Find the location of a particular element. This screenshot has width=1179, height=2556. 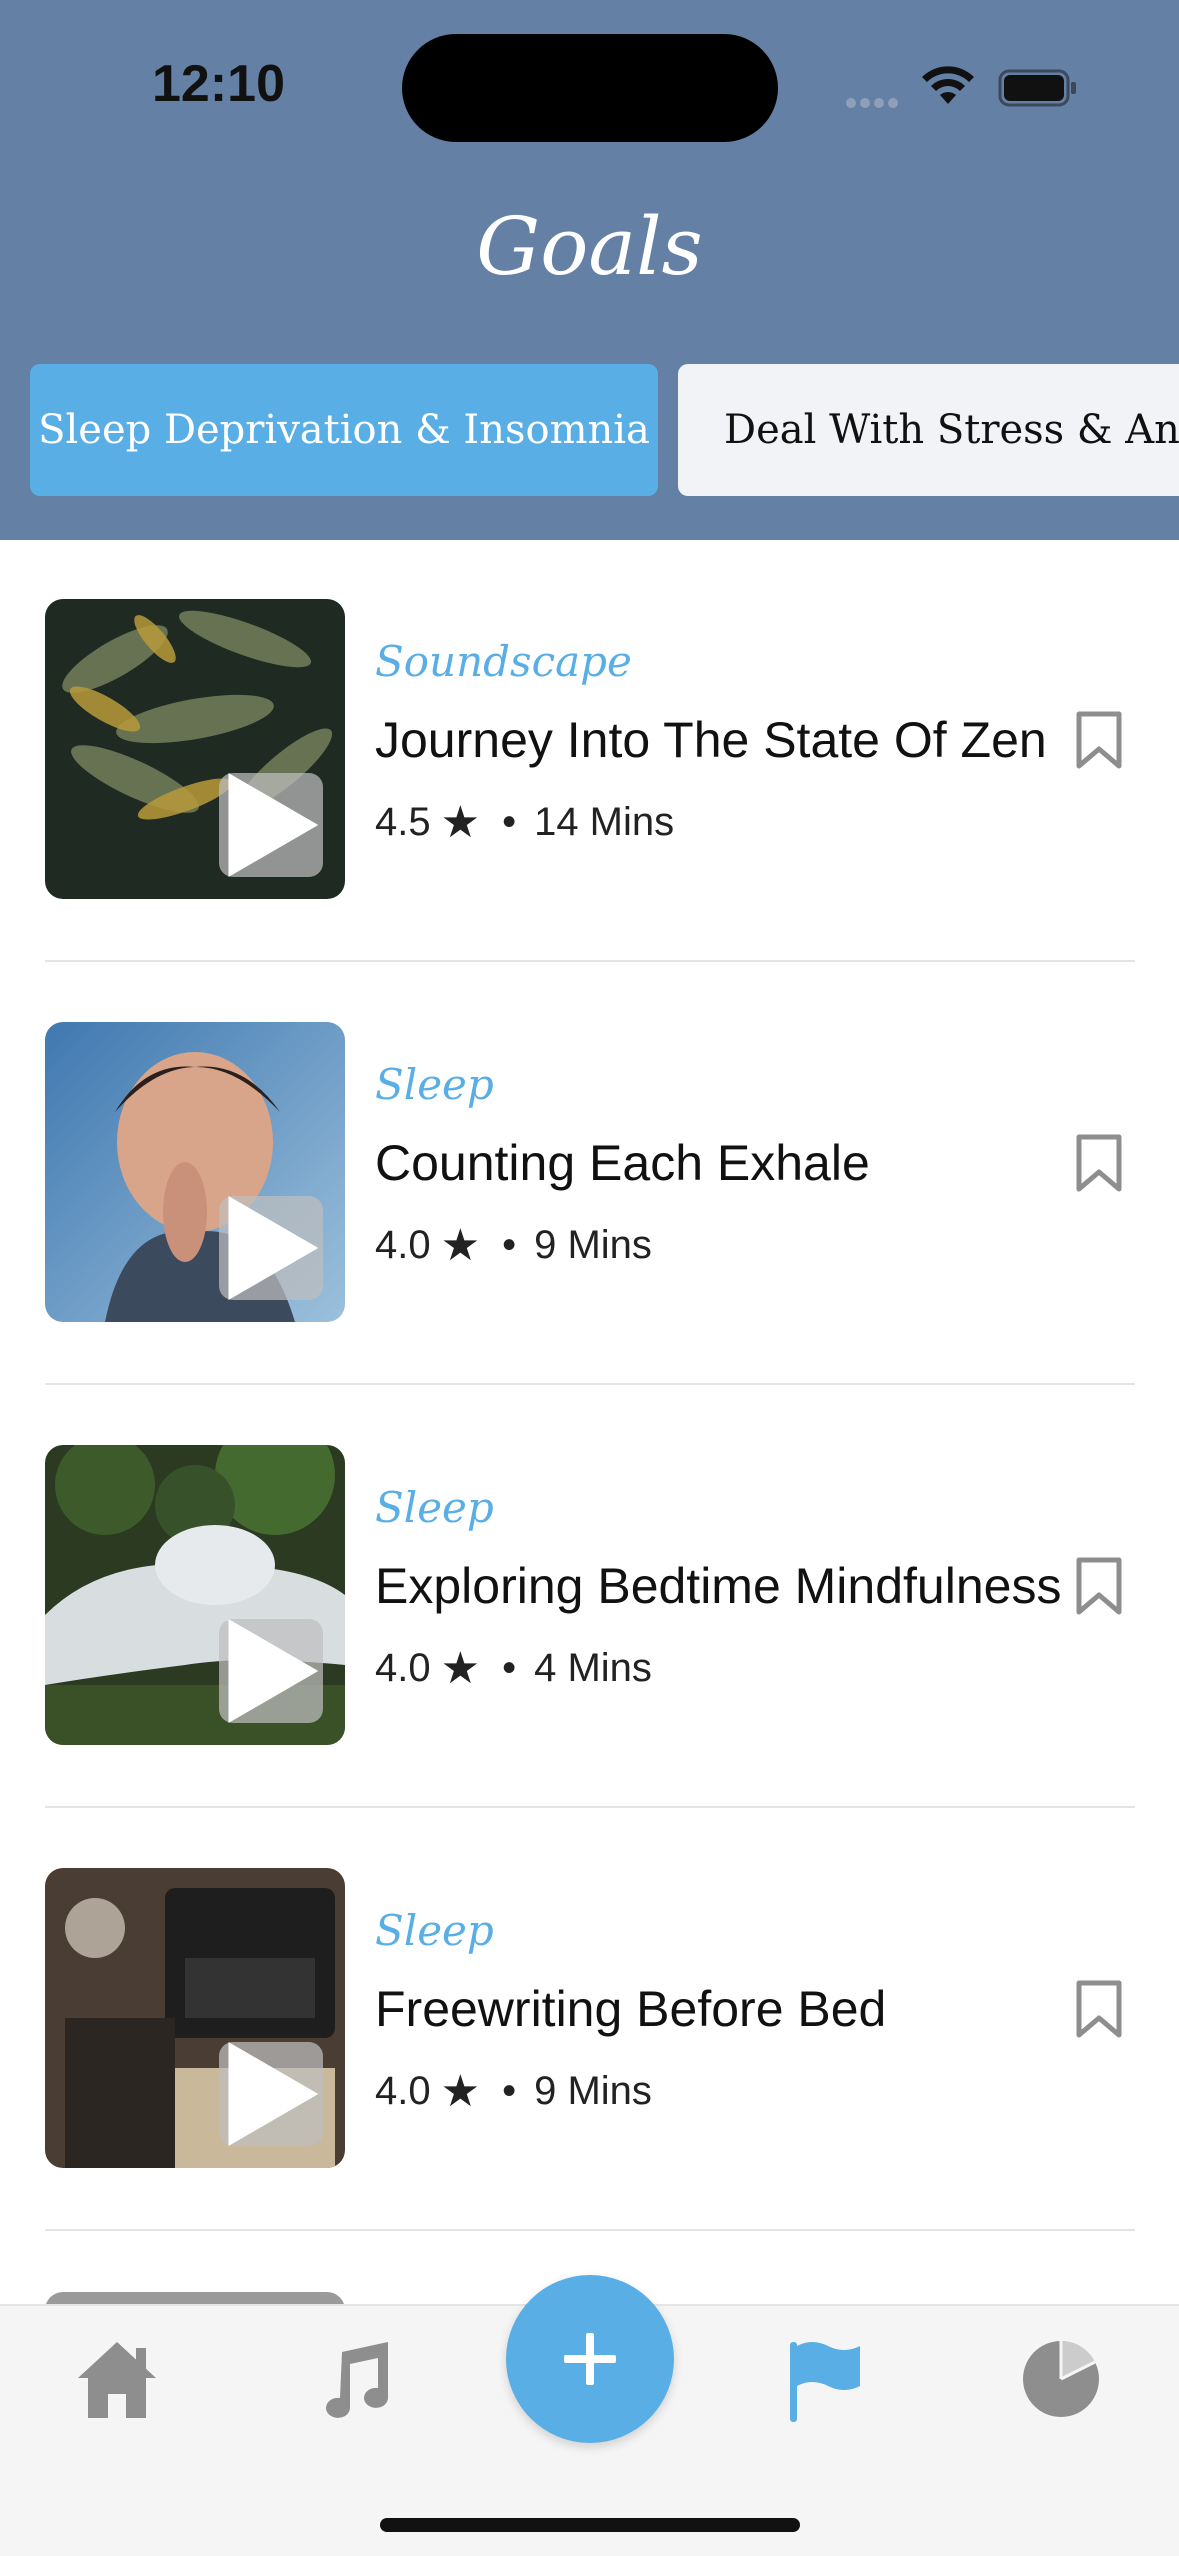

home-icon is located at coordinates (117, 2380).